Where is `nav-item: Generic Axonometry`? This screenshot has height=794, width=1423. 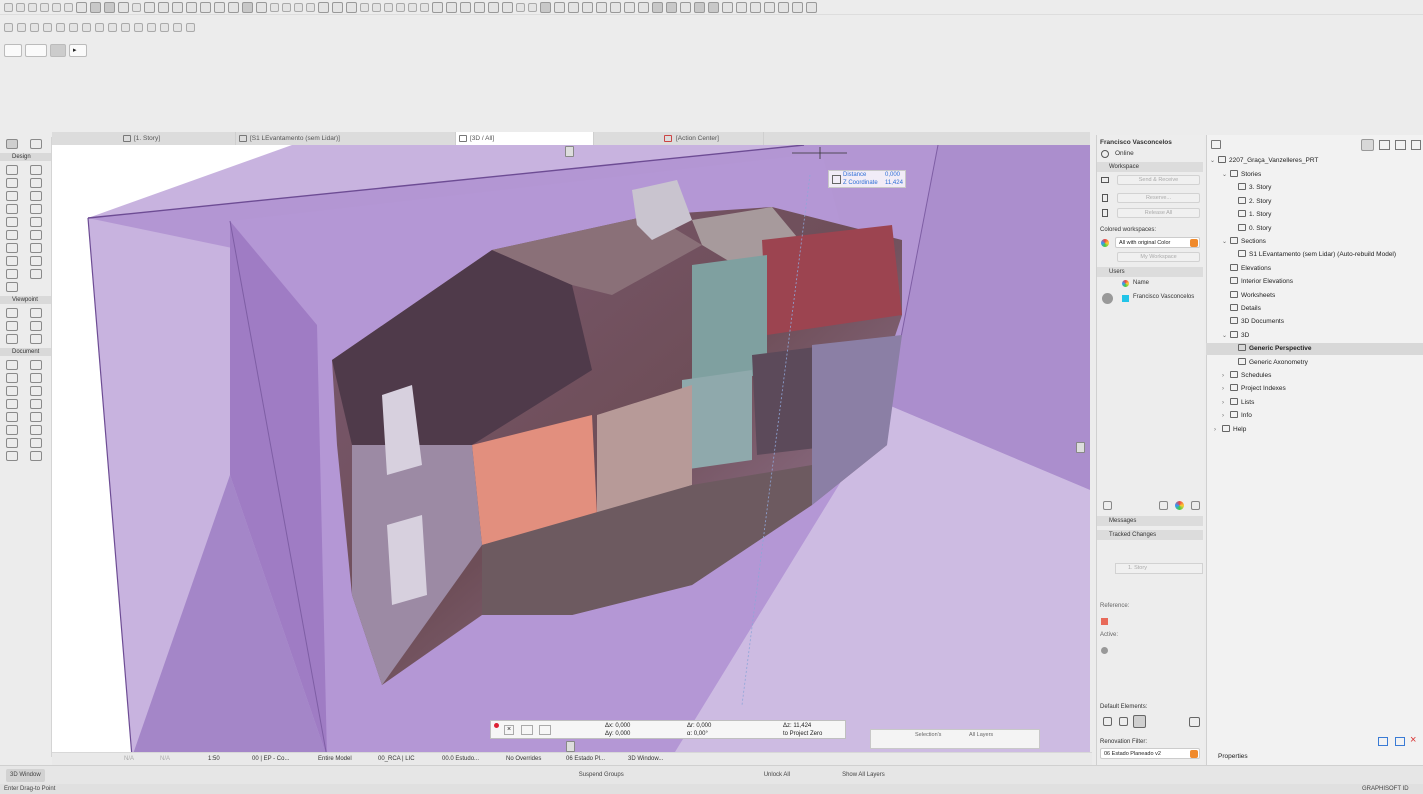 nav-item: Generic Axonometry is located at coordinates (1269, 363).